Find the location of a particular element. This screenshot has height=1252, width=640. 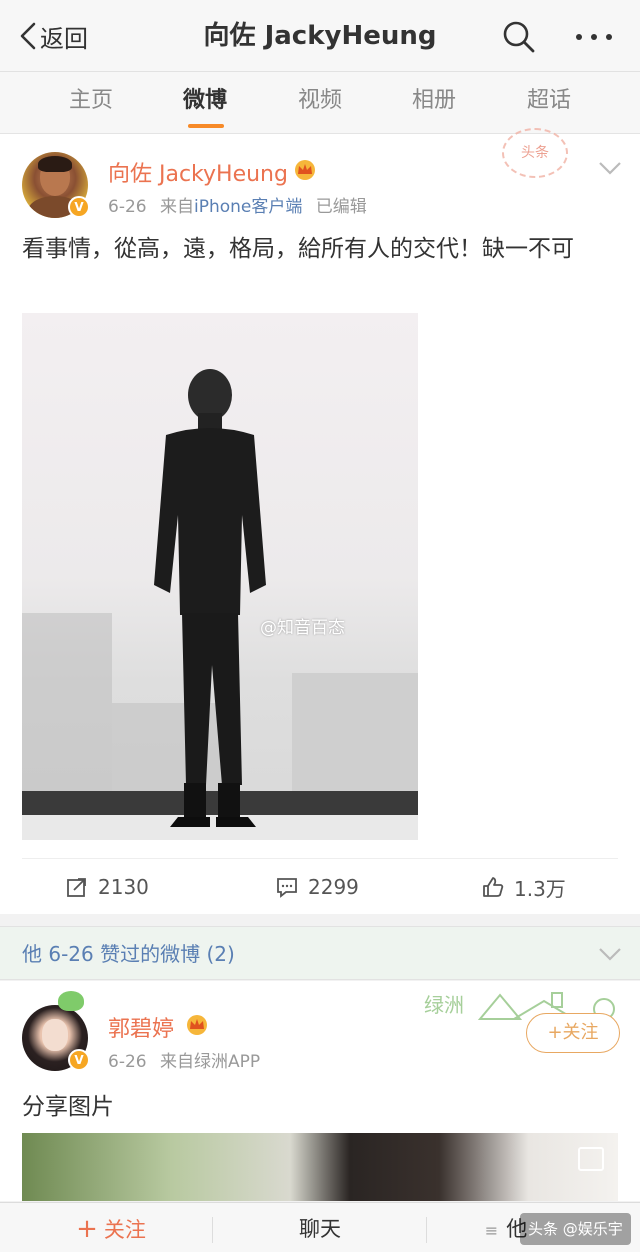

toutiao-watermark: 头条 @娱乐宇 is located at coordinates (575, 1229).